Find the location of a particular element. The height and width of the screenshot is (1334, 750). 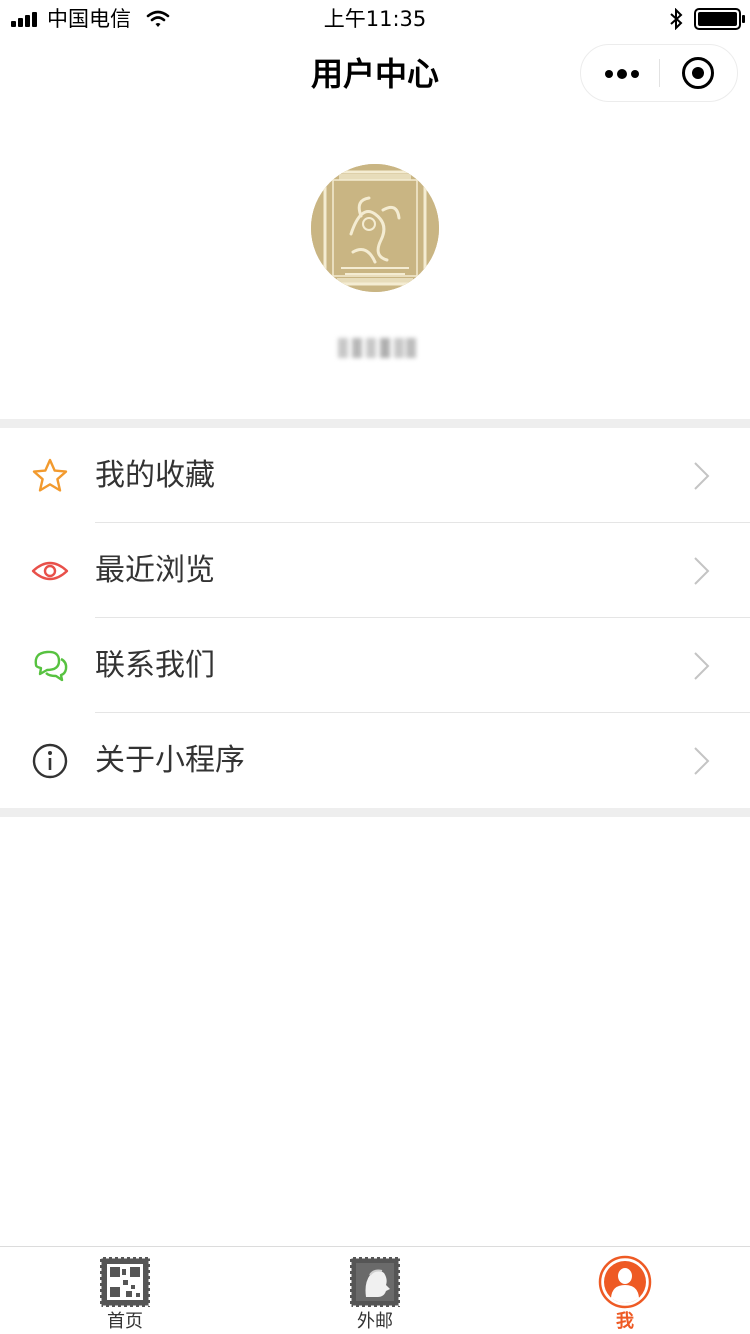

battery-icon is located at coordinates (719, 19).